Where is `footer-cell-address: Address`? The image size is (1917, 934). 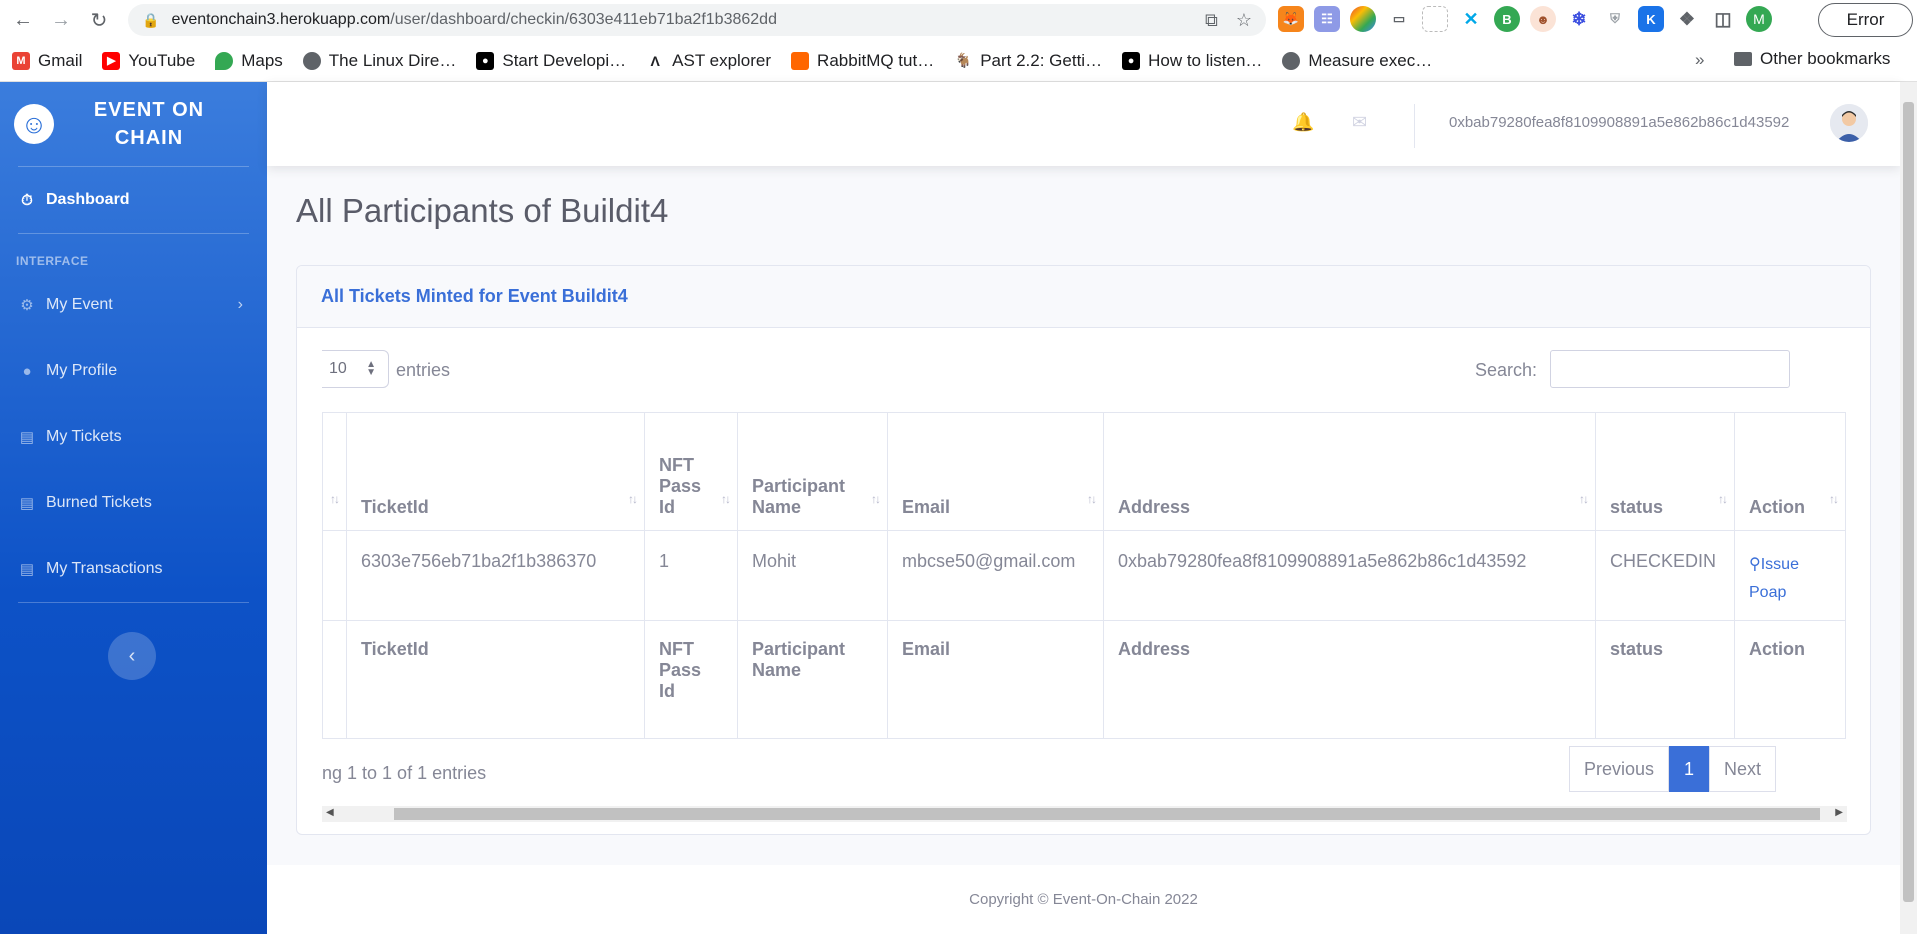 footer-cell-address: Address is located at coordinates (1349, 679).